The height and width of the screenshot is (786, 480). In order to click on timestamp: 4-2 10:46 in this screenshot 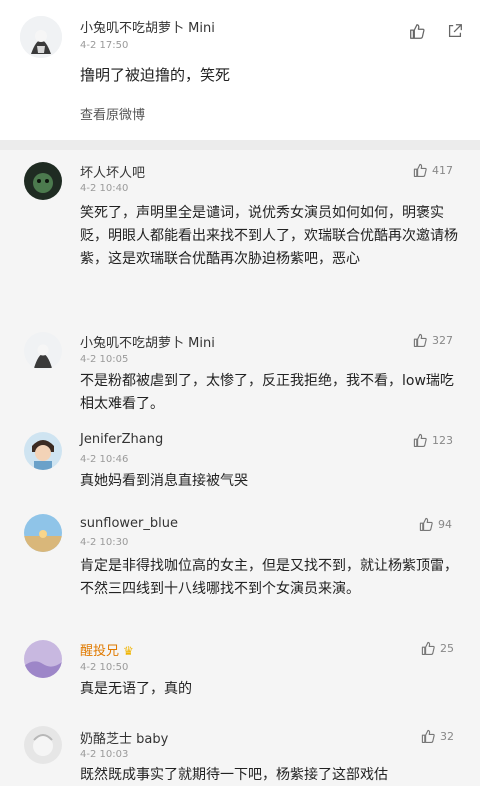, I will do `click(104, 459)`.